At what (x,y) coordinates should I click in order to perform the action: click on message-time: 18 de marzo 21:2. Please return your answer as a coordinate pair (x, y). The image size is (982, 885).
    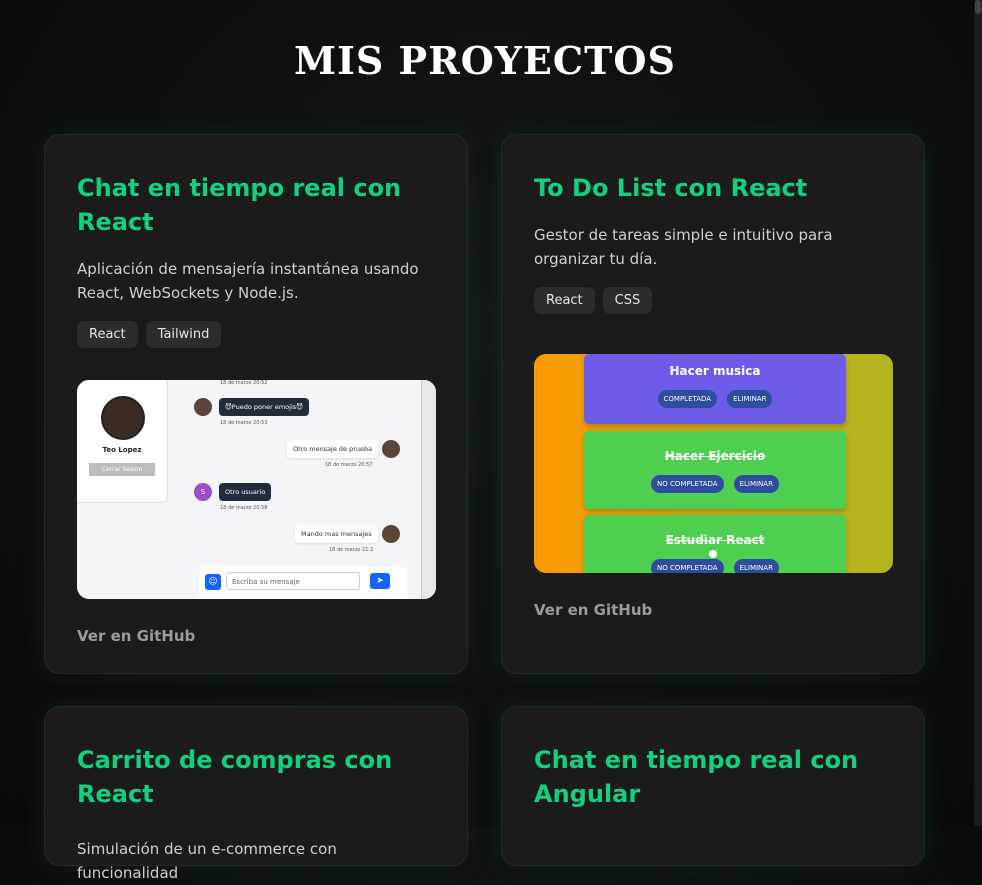
    Looking at the image, I should click on (351, 550).